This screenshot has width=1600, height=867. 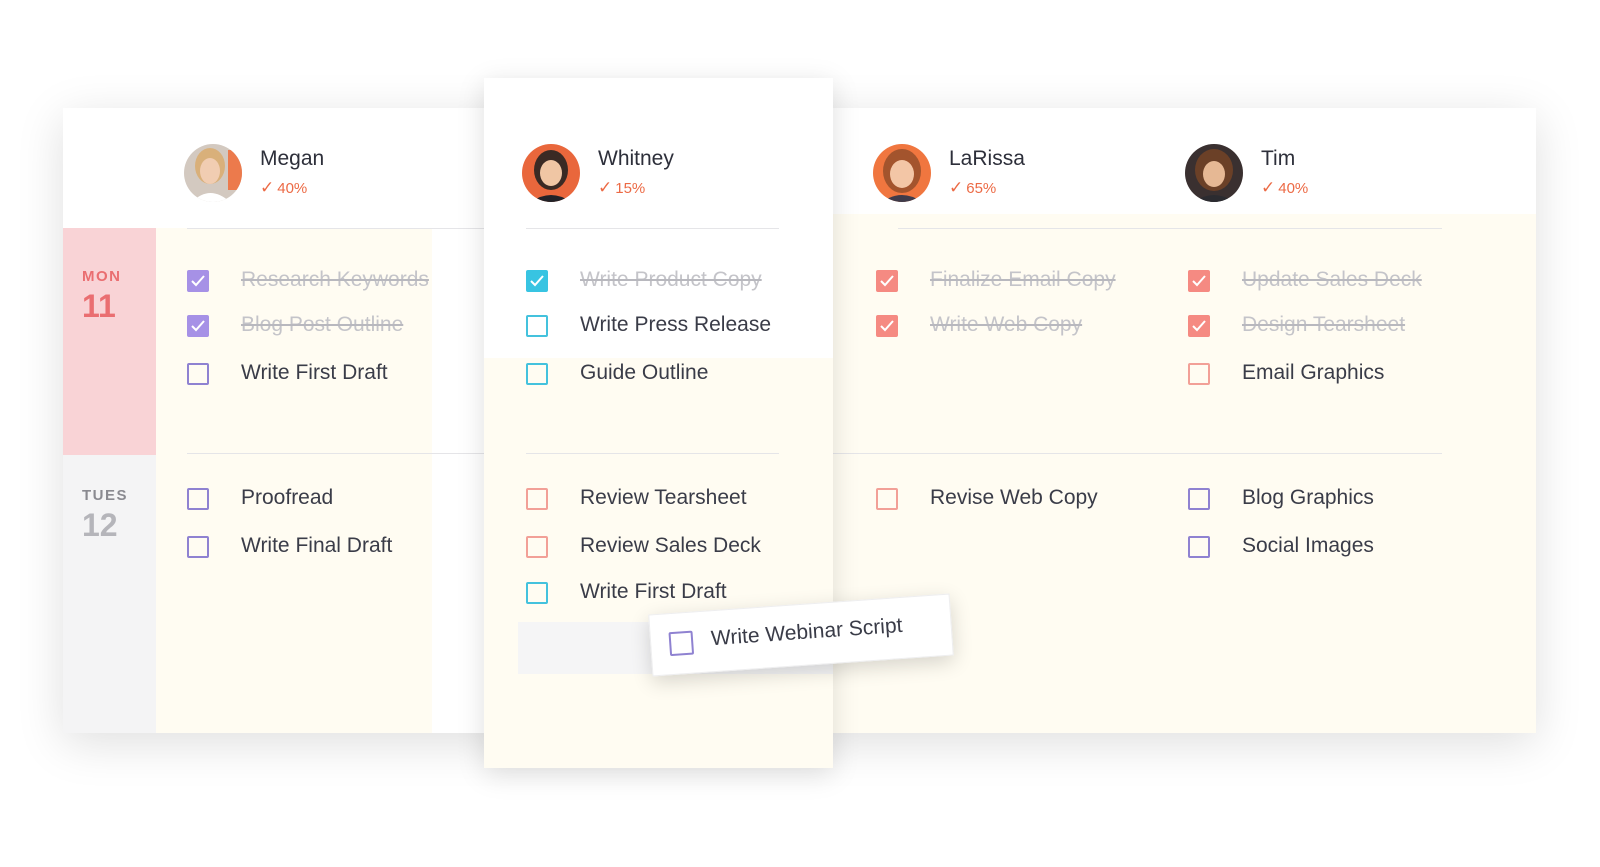 I want to click on task-label: Research Keywords, so click(x=335, y=279).